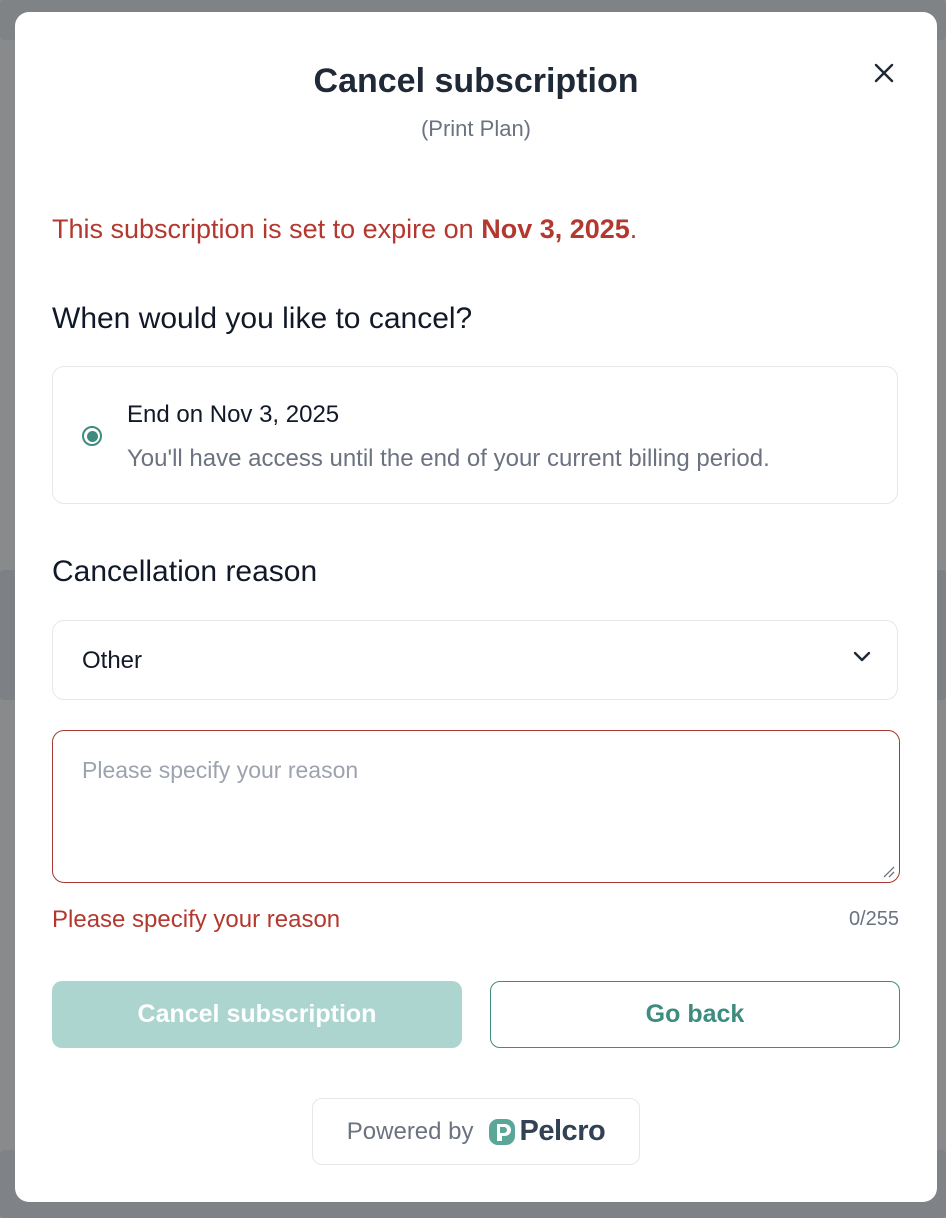  What do you see at coordinates (888, 871) in the screenshot?
I see `resize-grip-icon` at bounding box center [888, 871].